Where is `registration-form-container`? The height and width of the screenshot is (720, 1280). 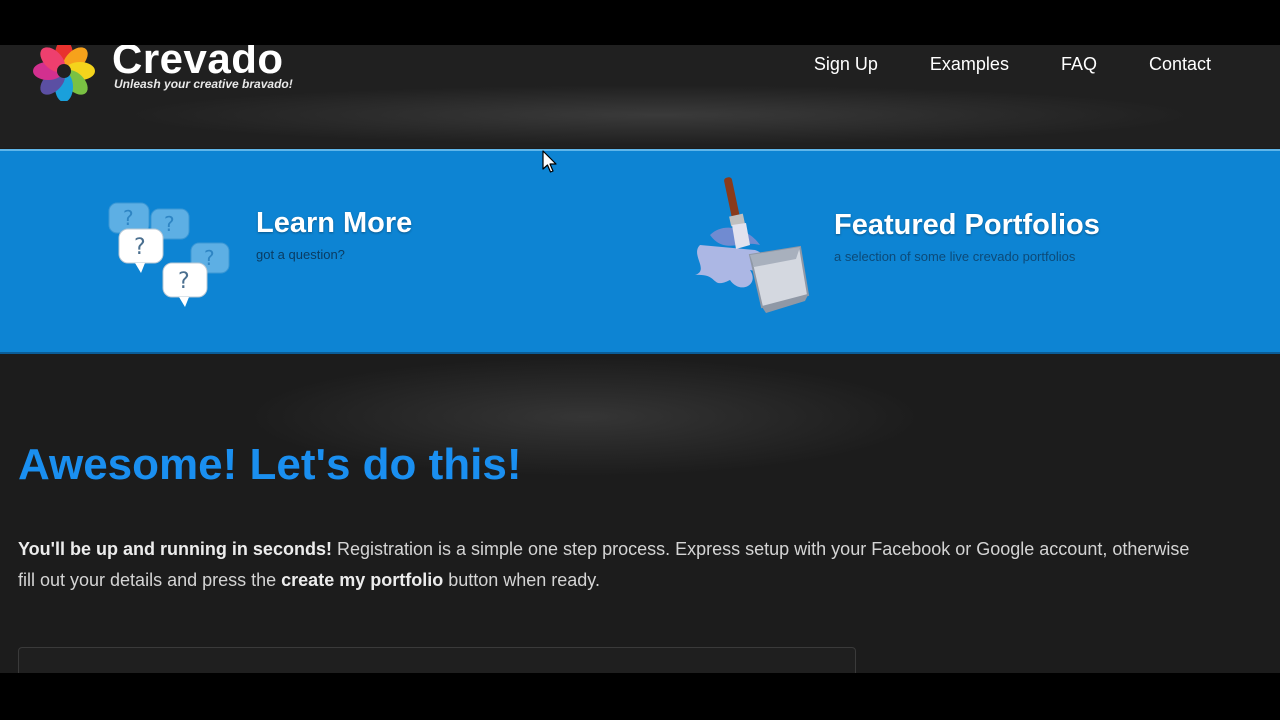 registration-form-container is located at coordinates (437, 660).